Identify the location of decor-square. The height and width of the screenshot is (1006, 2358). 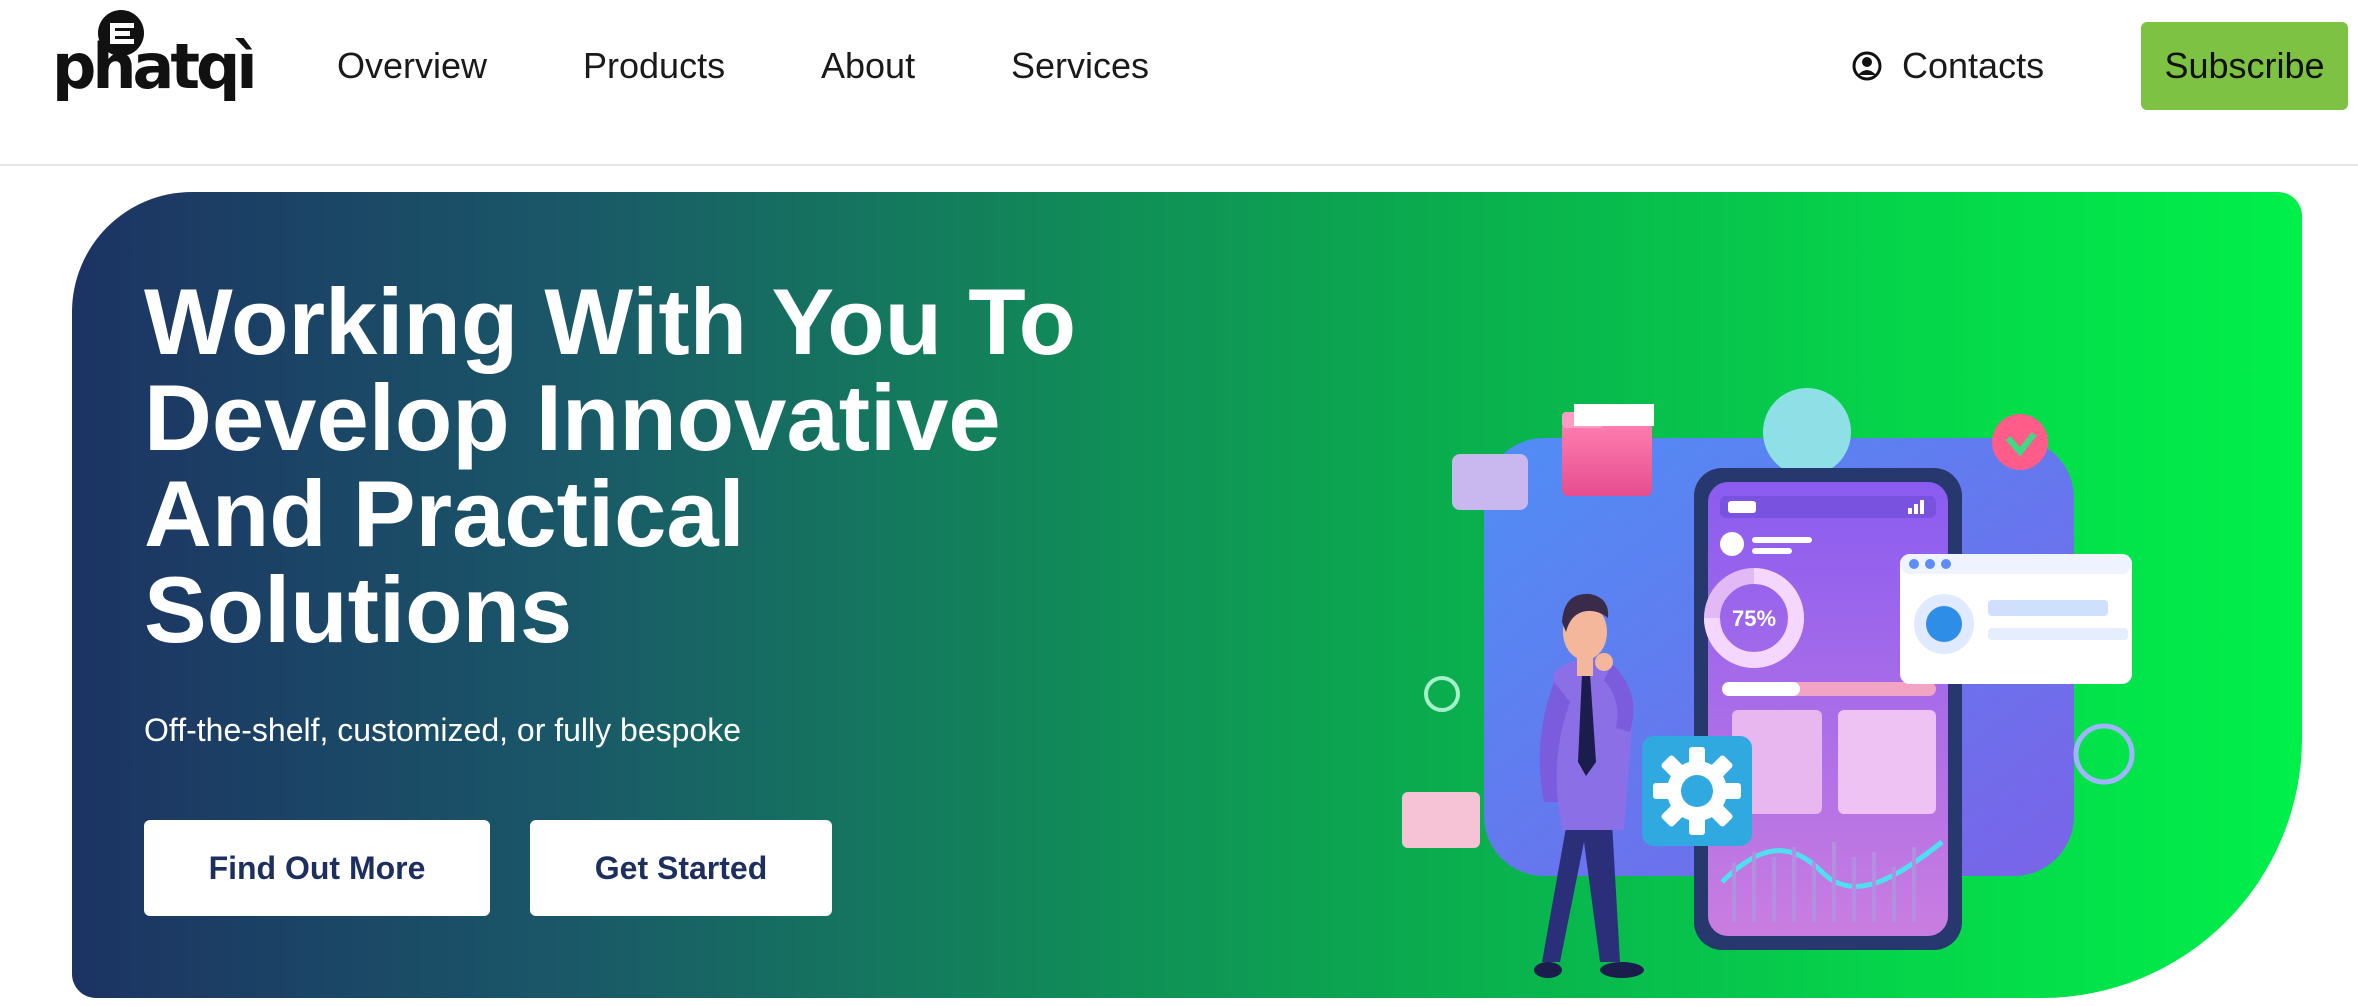
(1490, 482).